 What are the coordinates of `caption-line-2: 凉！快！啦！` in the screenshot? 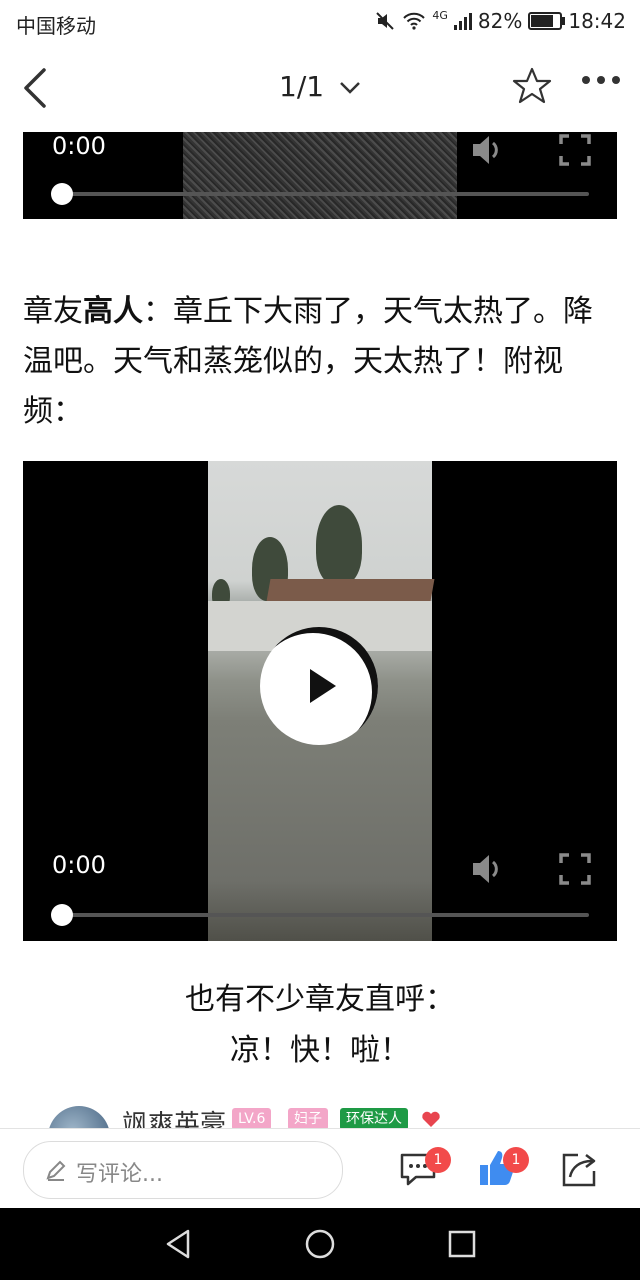 It's located at (320, 1050).